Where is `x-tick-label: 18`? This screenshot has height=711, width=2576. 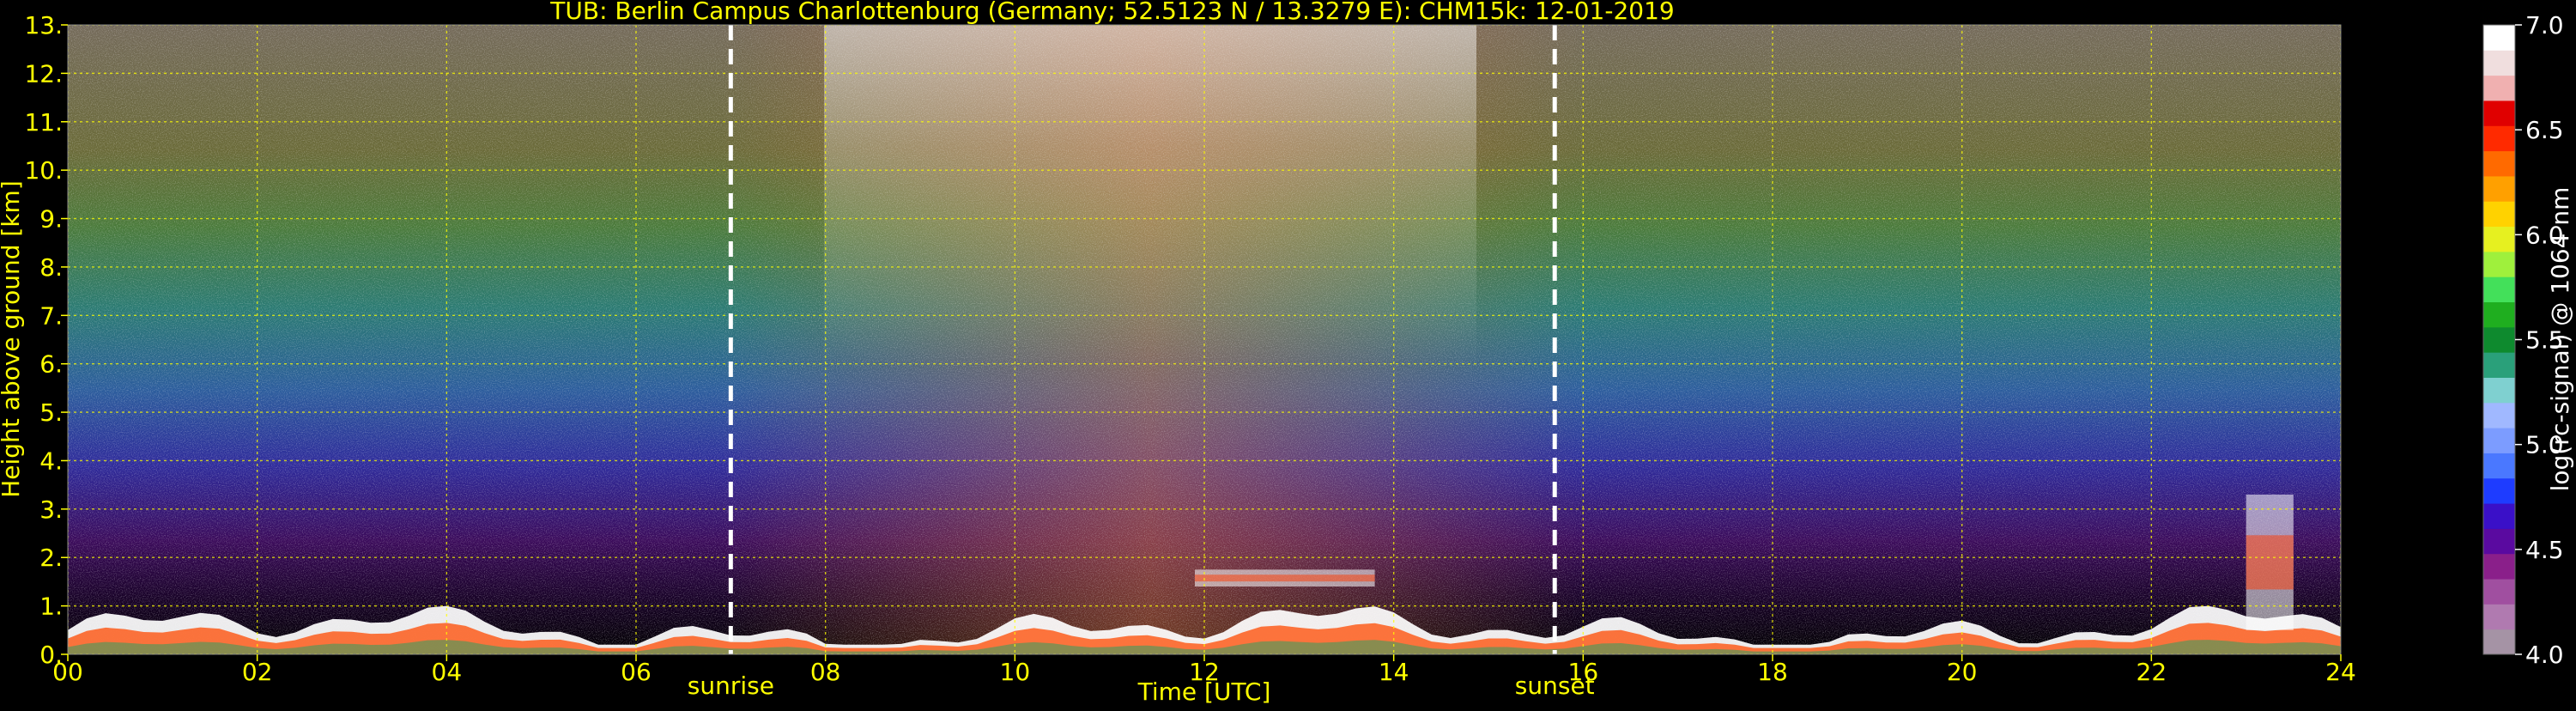
x-tick-label: 18 is located at coordinates (1772, 672).